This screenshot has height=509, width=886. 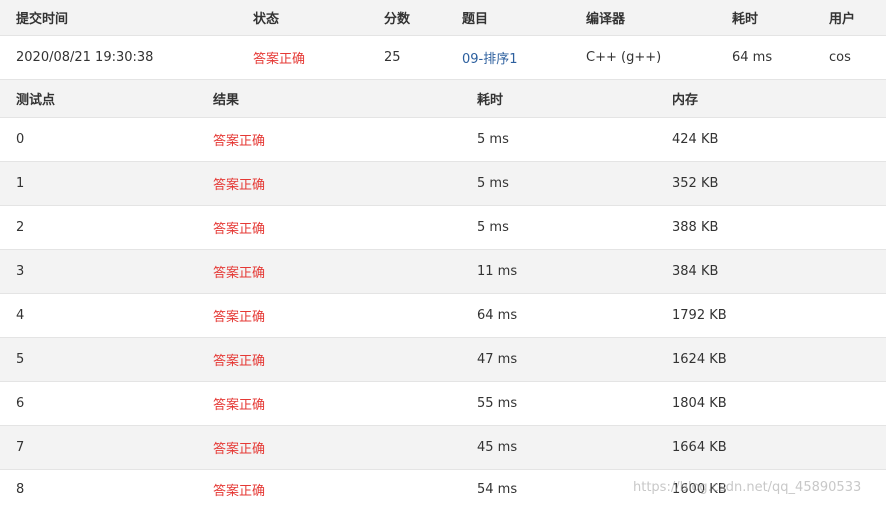 I want to click on table-row: 7 答案正确 45 ms 1664 KB, so click(x=443, y=448).